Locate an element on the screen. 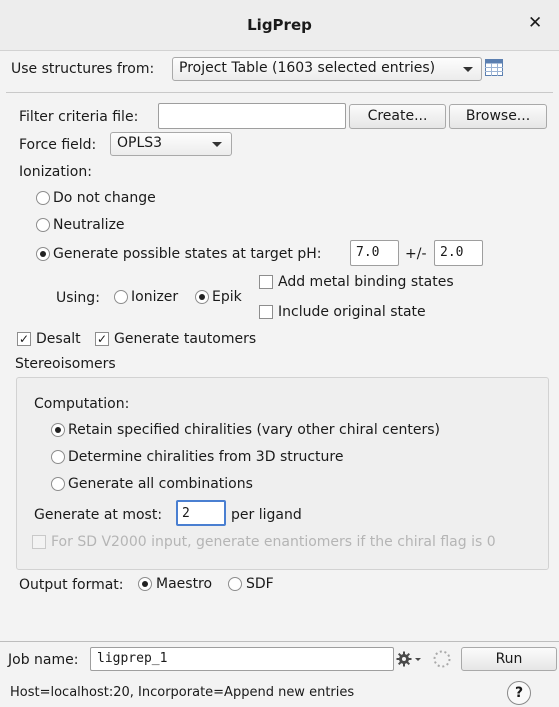 Image resolution: width=559 pixels, height=707 pixels. ph-input: 7.0 is located at coordinates (374, 253).